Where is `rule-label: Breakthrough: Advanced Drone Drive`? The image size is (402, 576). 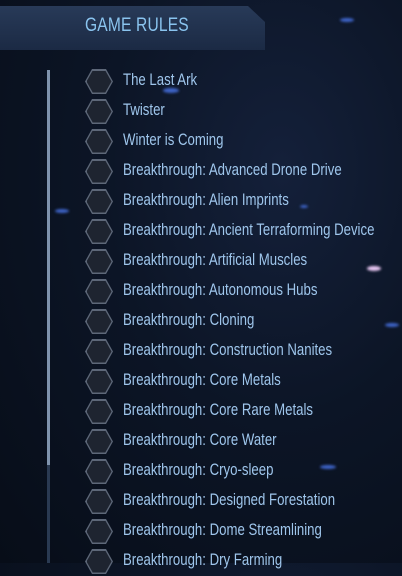 rule-label: Breakthrough: Advanced Drone Drive is located at coordinates (232, 170).